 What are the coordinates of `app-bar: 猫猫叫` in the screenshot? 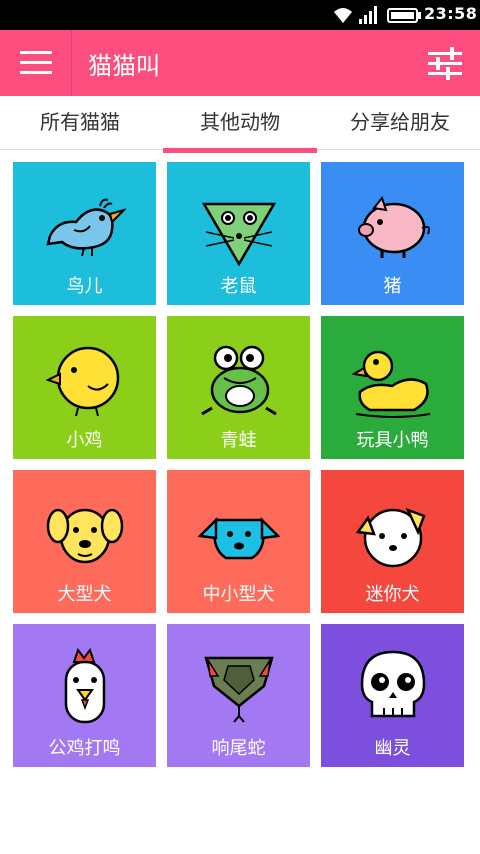 It's located at (240, 63).